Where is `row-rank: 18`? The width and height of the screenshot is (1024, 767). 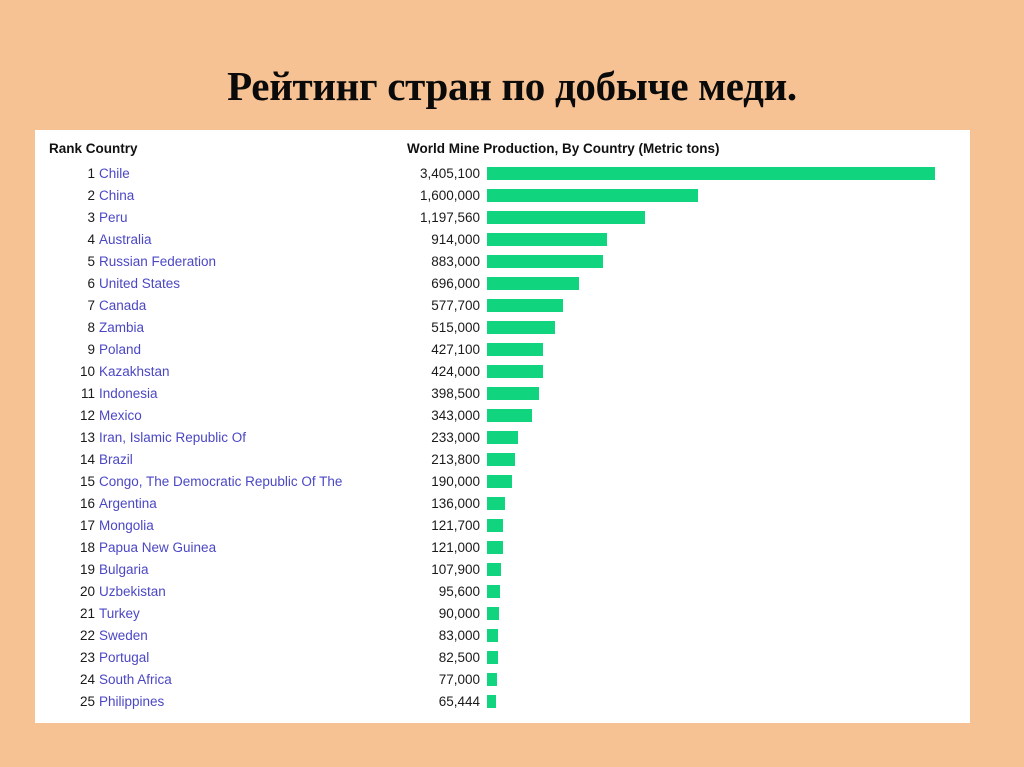 row-rank: 18 is located at coordinates (87, 547).